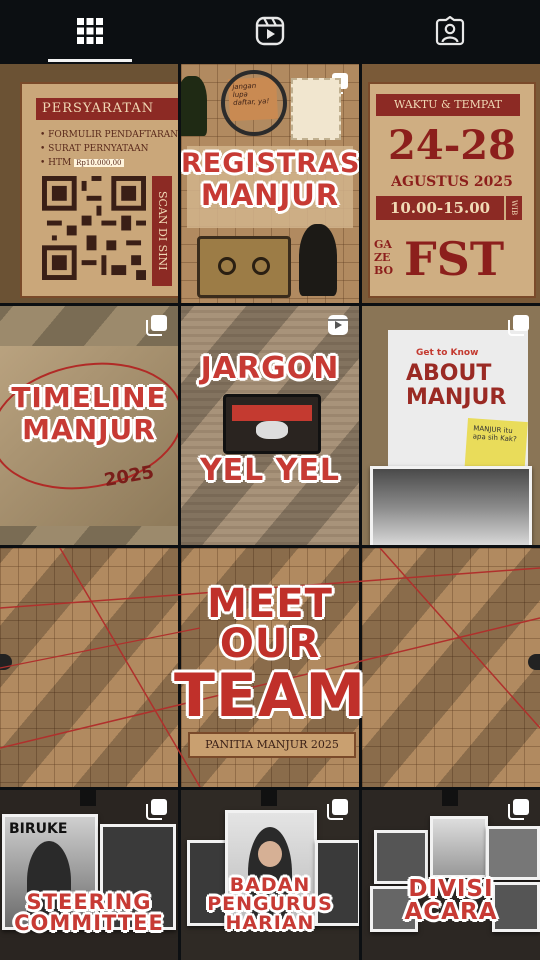  I want to click on scan-label: SCAN DI SINI, so click(162, 231).